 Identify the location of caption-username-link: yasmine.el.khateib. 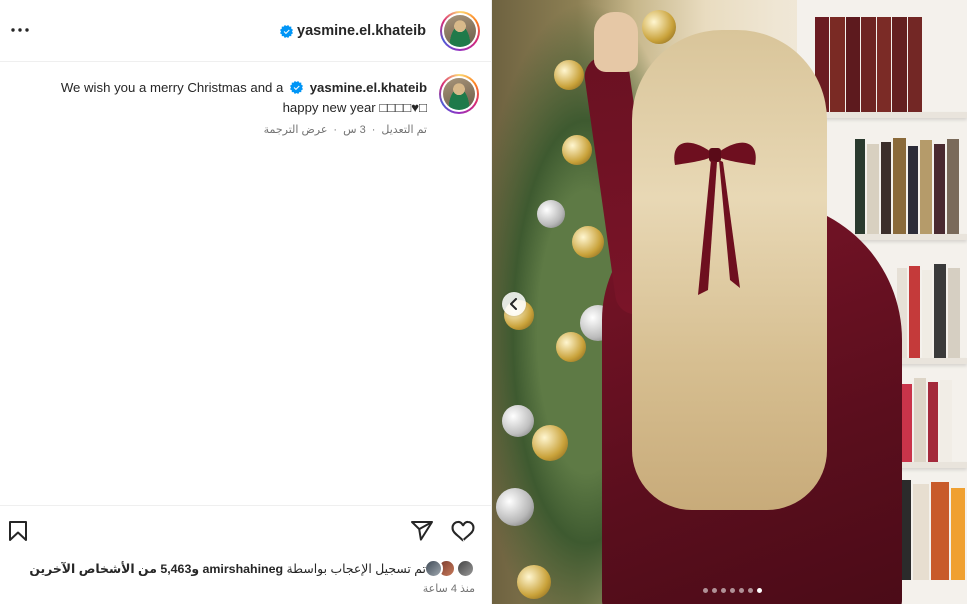
(368, 87).